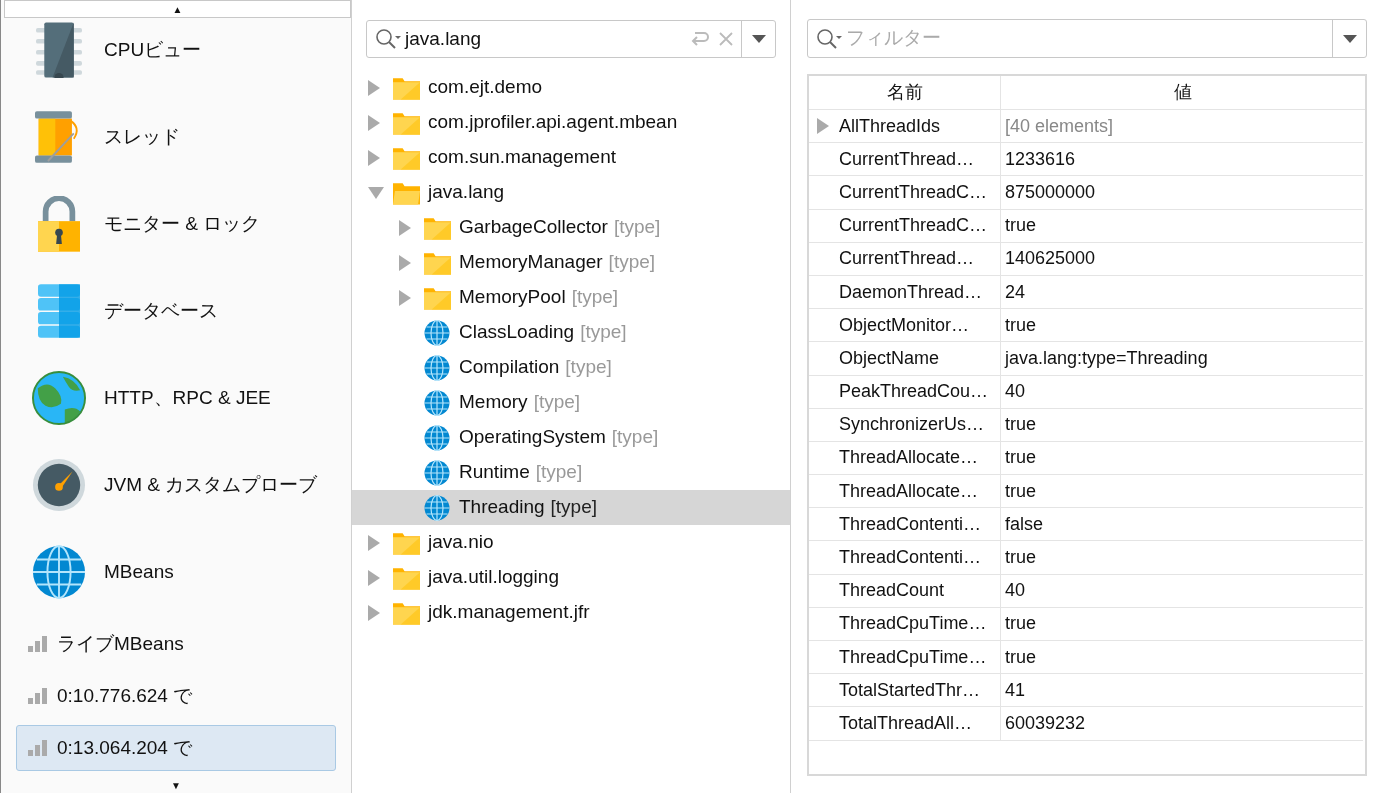 The height and width of the screenshot is (793, 1379). What do you see at coordinates (59, 224) in the screenshot?
I see `padlock-icon` at bounding box center [59, 224].